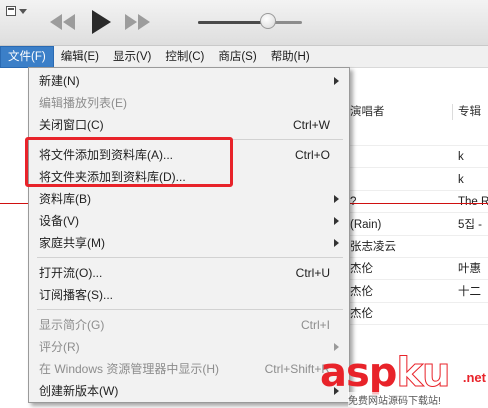 This screenshot has height=408, width=488. Describe the element at coordinates (189, 221) in the screenshot. I see `file-menu-item: 设备(V)` at that location.